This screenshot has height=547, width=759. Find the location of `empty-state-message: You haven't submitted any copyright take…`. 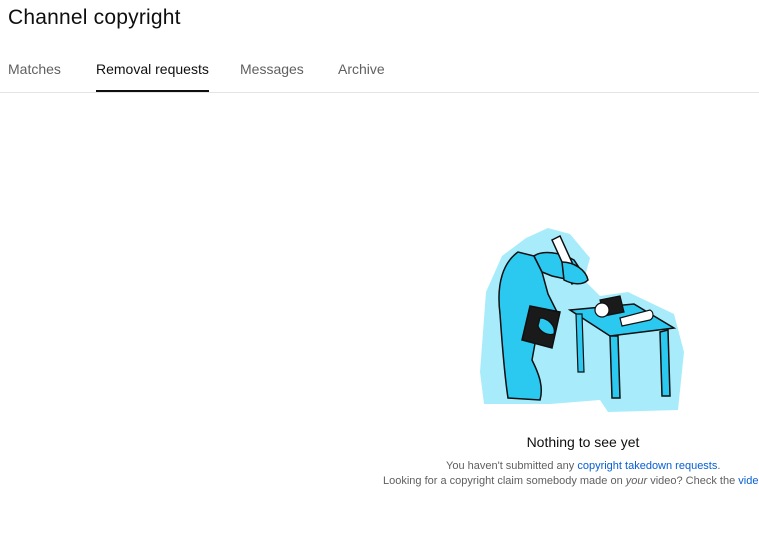

empty-state-message: You haven't submitted any copyright take… is located at coordinates (583, 466).